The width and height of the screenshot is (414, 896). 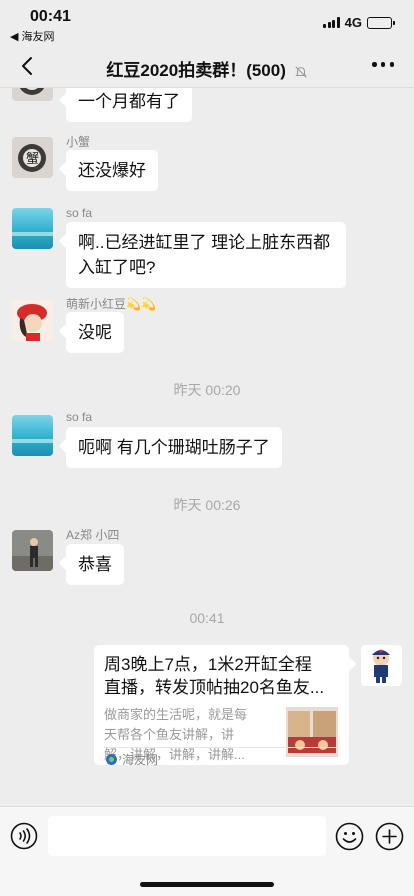 I want to click on more-options-button, so click(x=383, y=65).